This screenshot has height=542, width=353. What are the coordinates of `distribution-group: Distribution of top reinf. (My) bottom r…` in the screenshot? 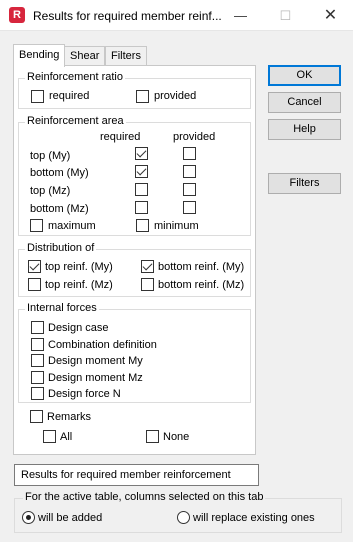 It's located at (134, 269).